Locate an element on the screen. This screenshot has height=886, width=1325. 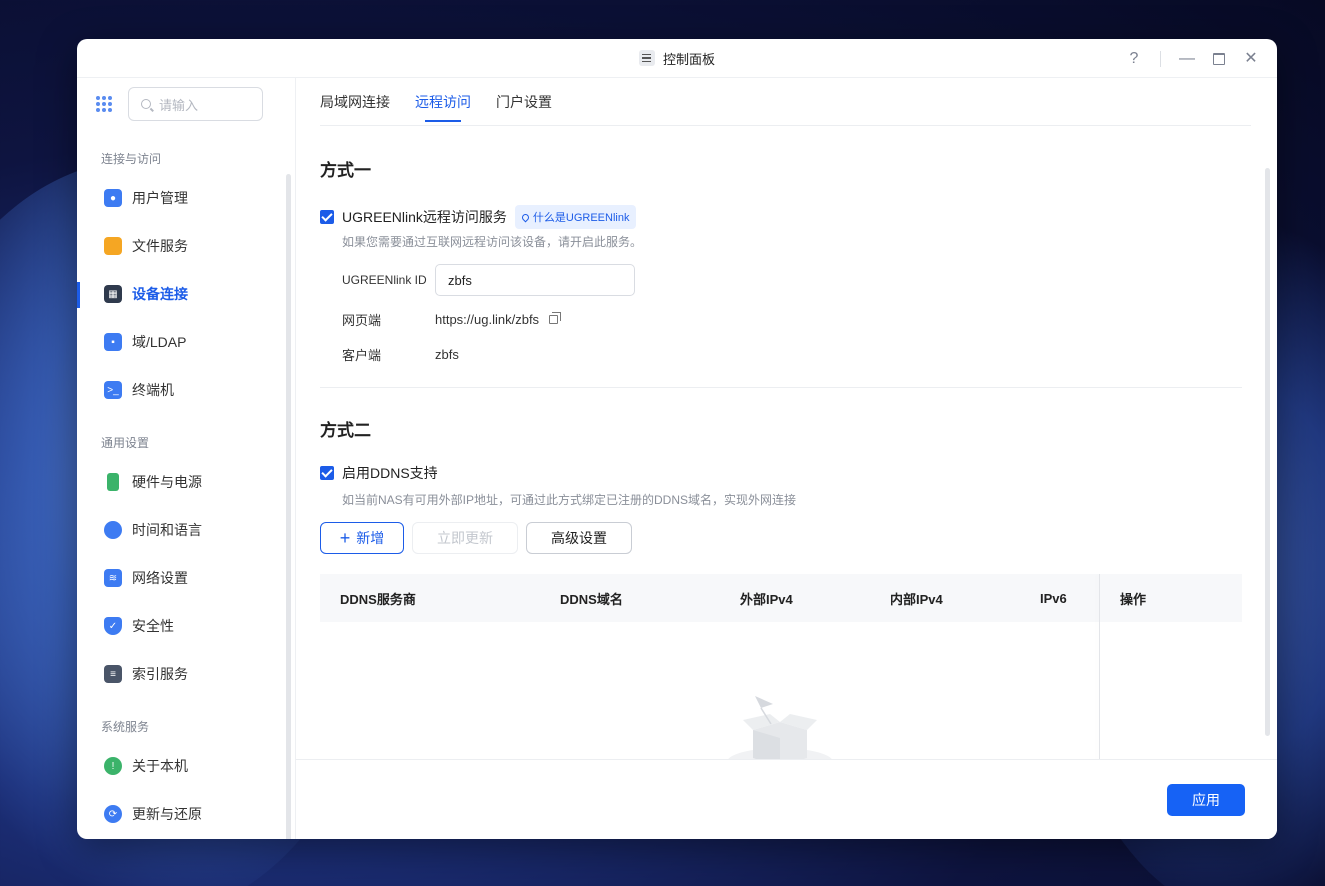
user-icon: ● is located at coordinates (113, 198).